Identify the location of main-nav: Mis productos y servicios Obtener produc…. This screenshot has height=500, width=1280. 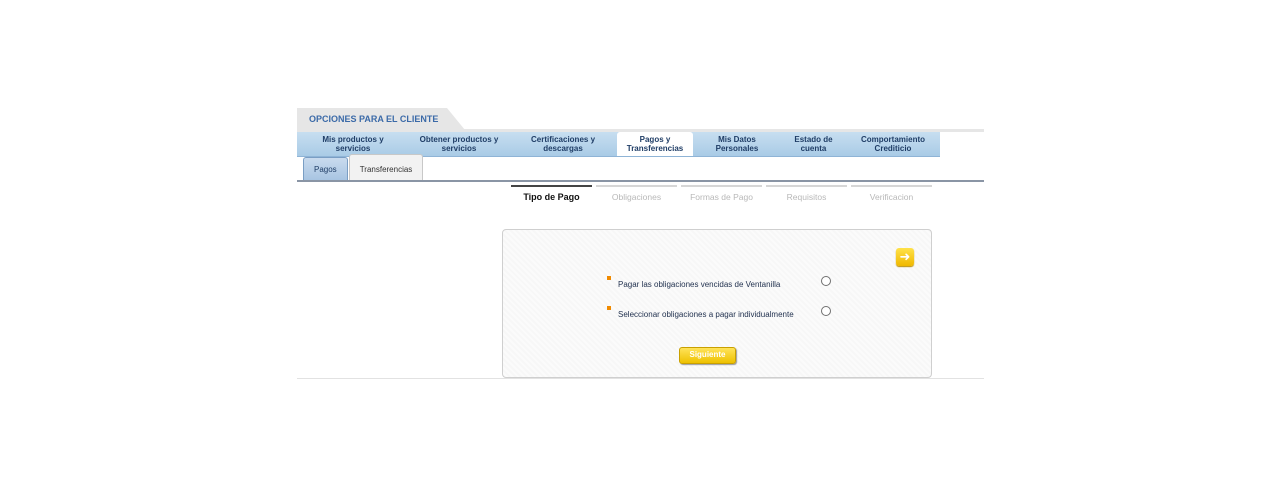
(618, 144).